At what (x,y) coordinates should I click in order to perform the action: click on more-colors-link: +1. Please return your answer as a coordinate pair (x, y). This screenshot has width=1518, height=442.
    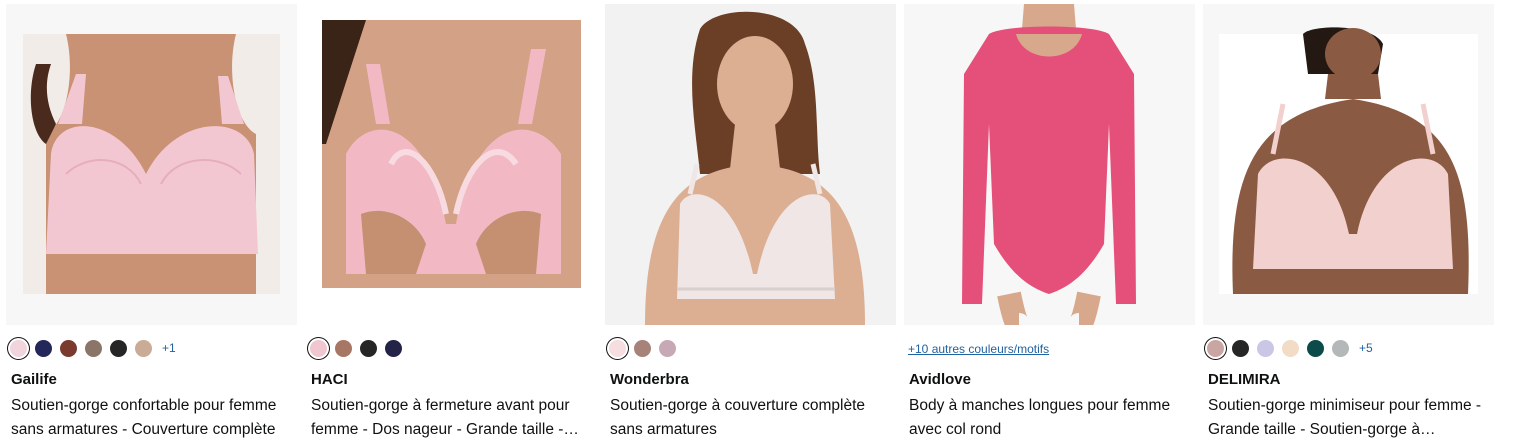
    Looking at the image, I should click on (169, 348).